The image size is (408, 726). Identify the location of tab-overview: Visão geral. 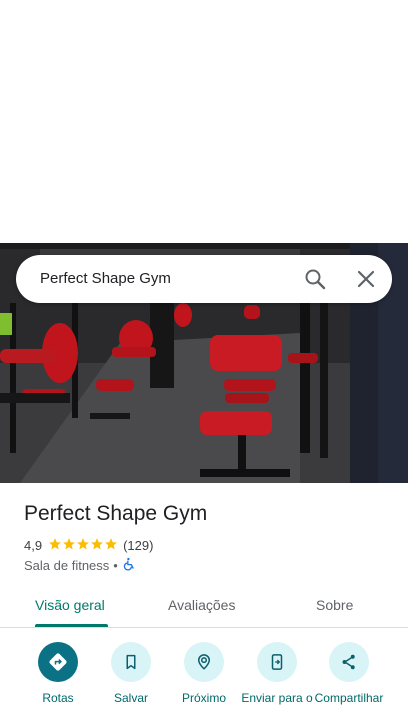
(70, 605).